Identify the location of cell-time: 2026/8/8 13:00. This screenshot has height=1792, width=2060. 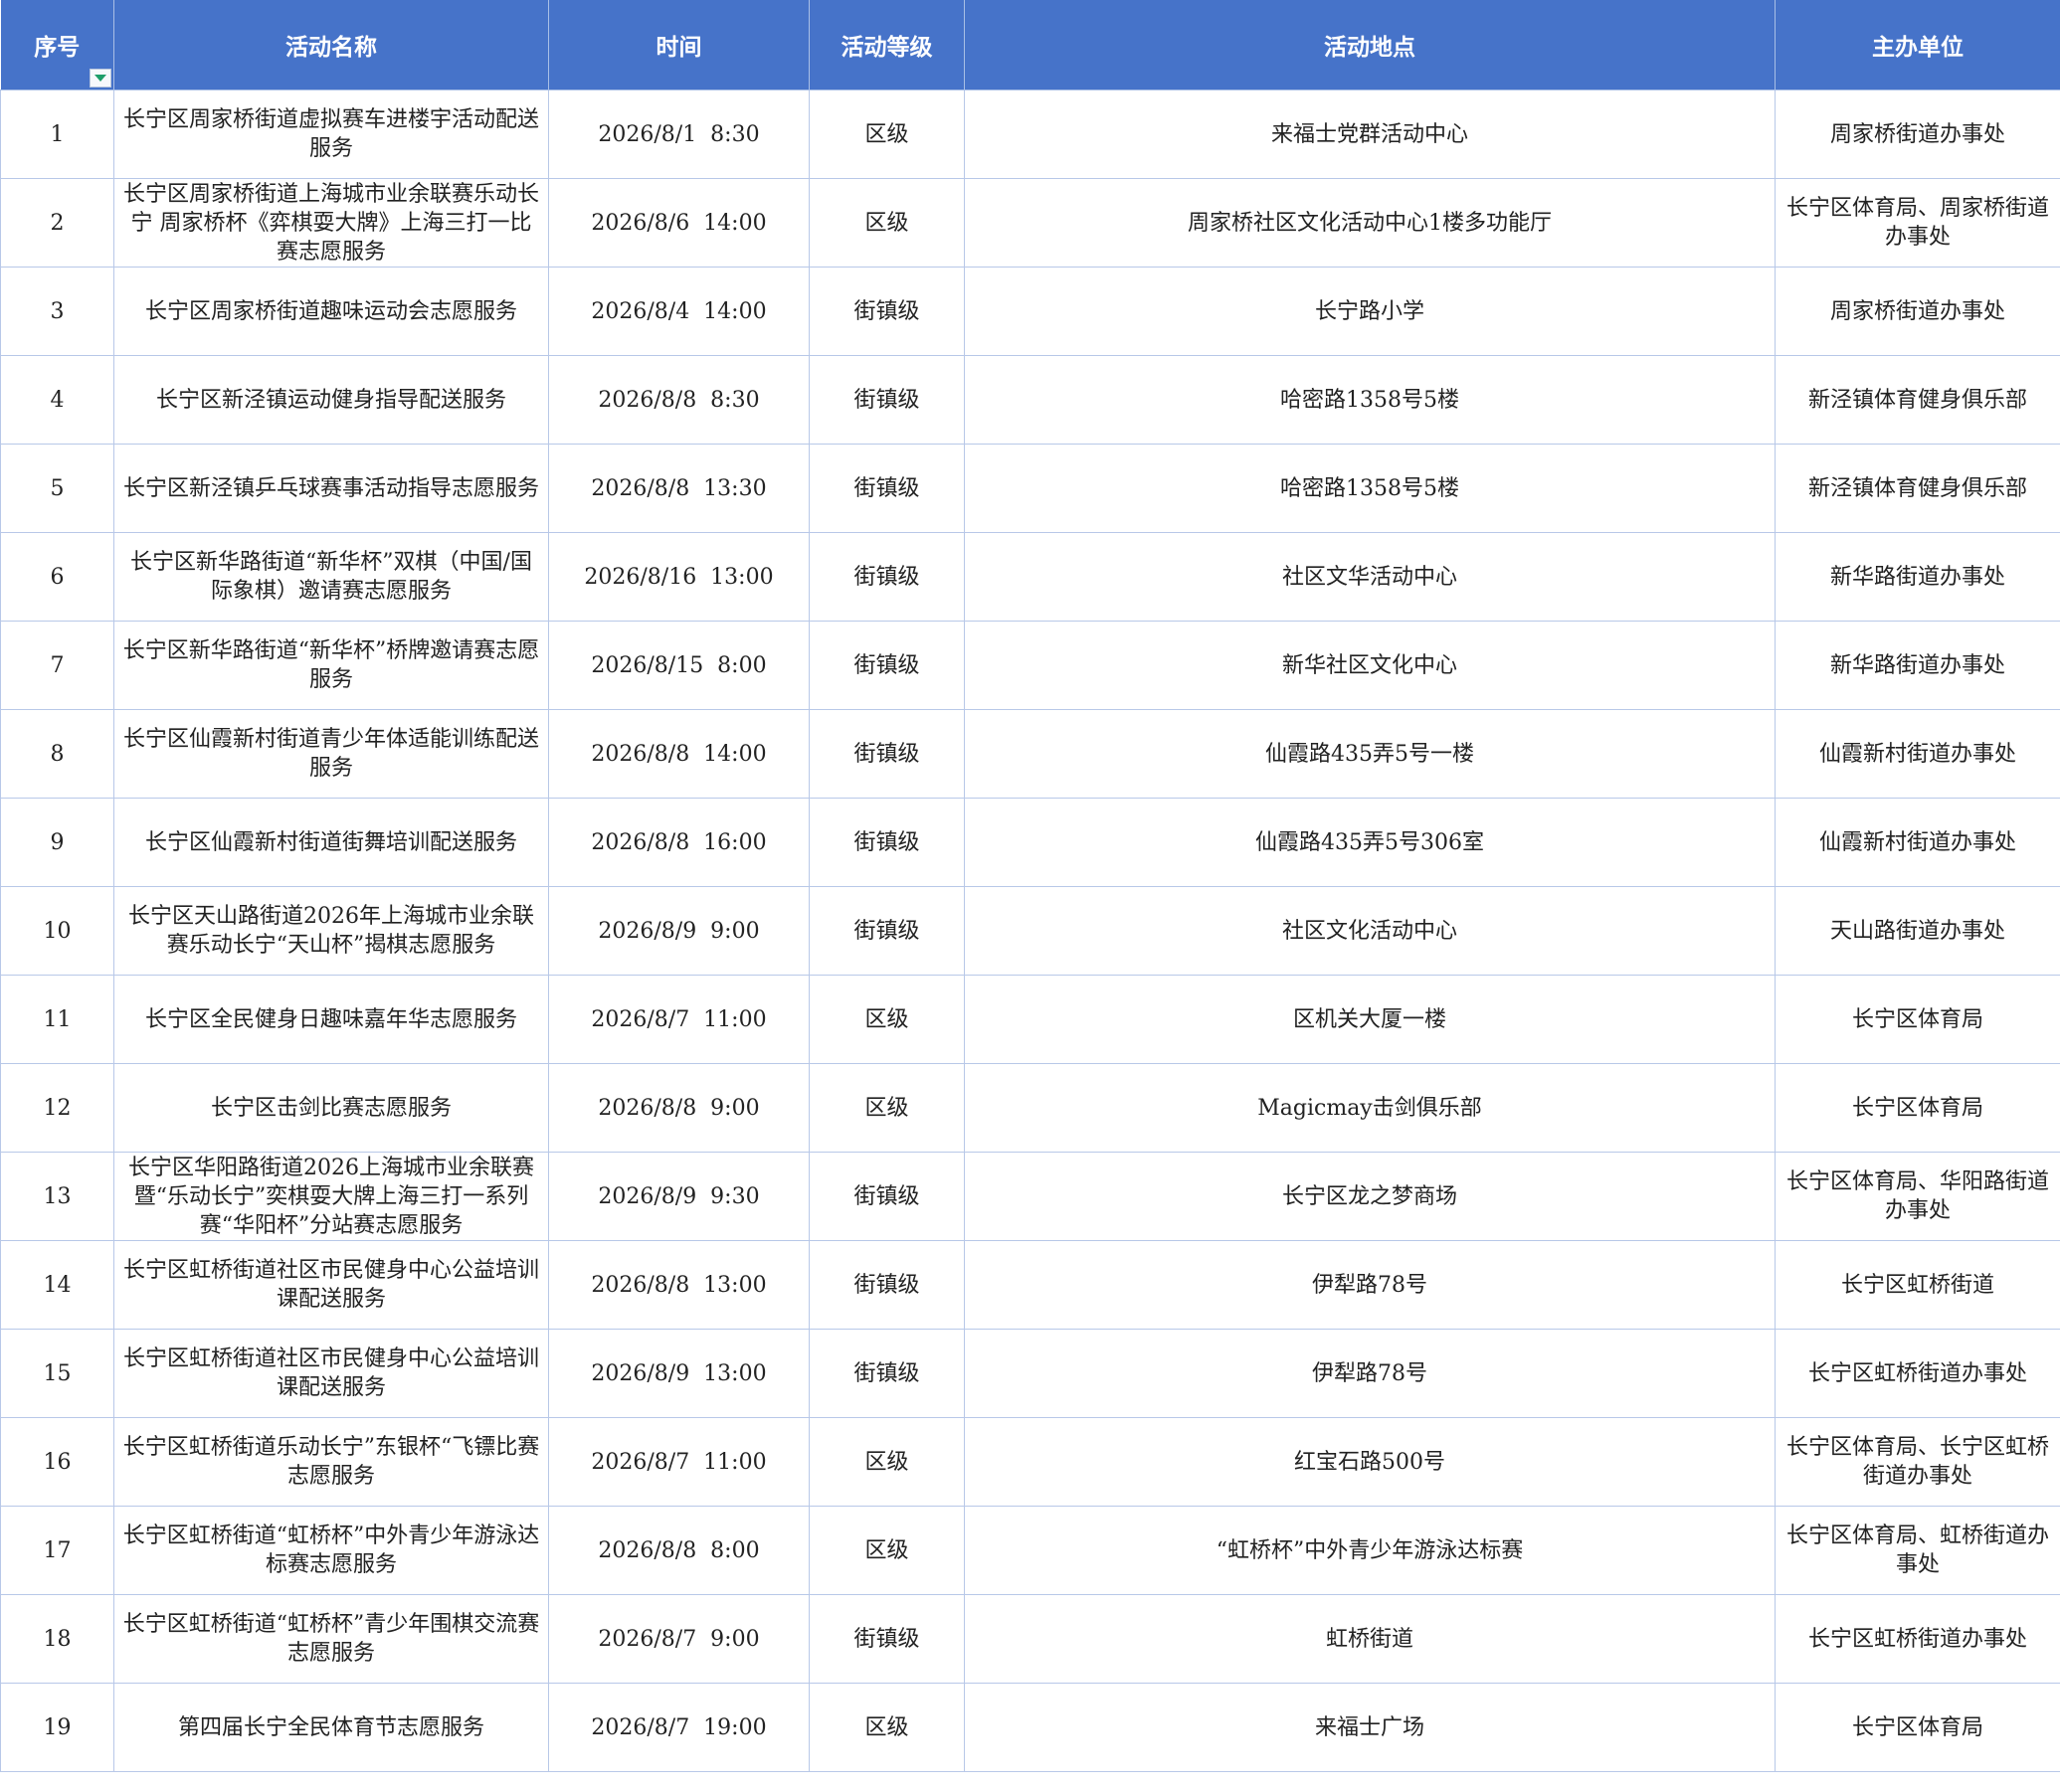
(679, 1285).